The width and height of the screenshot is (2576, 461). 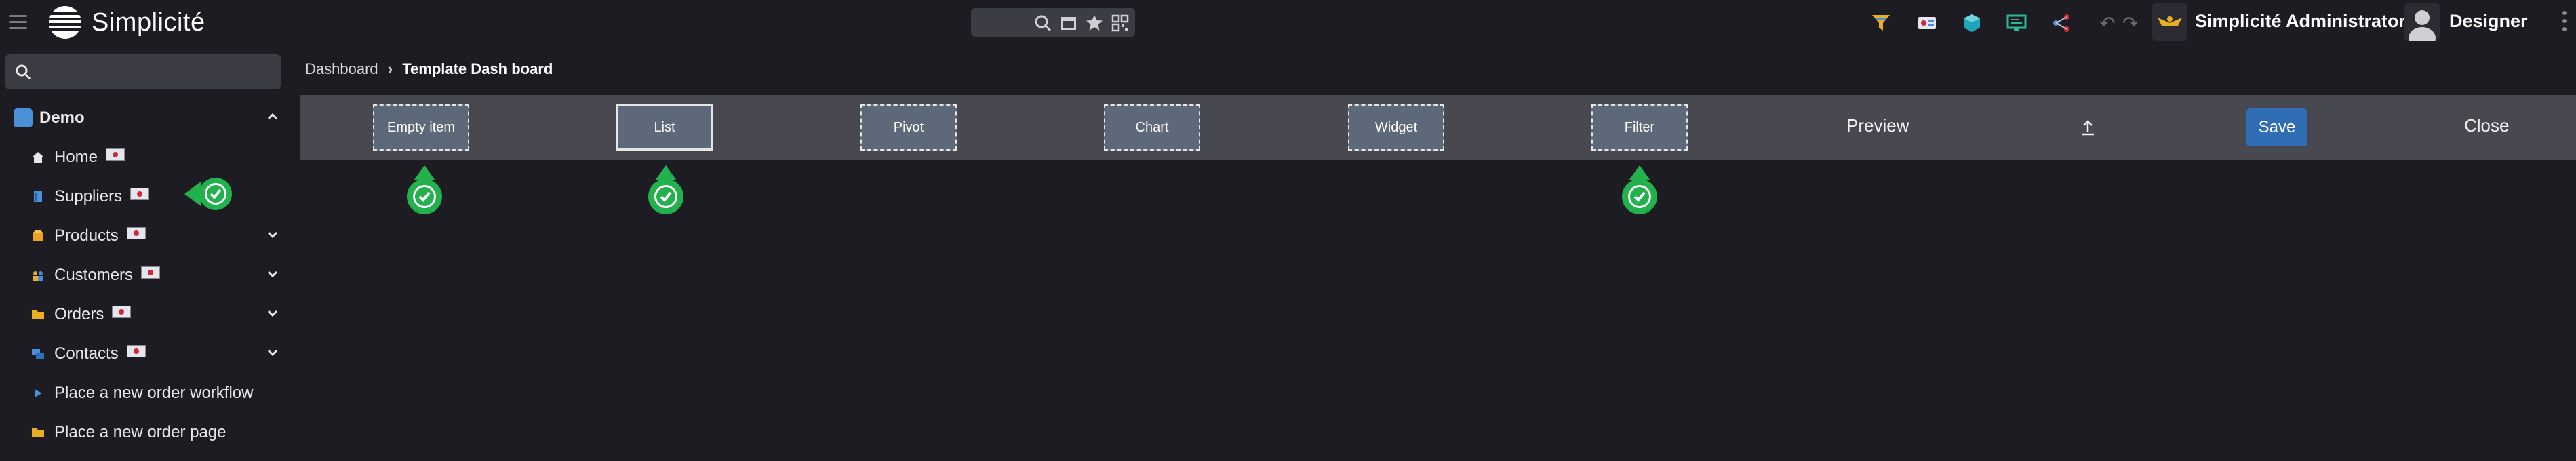 I want to click on designer-avatar, so click(x=2422, y=22).